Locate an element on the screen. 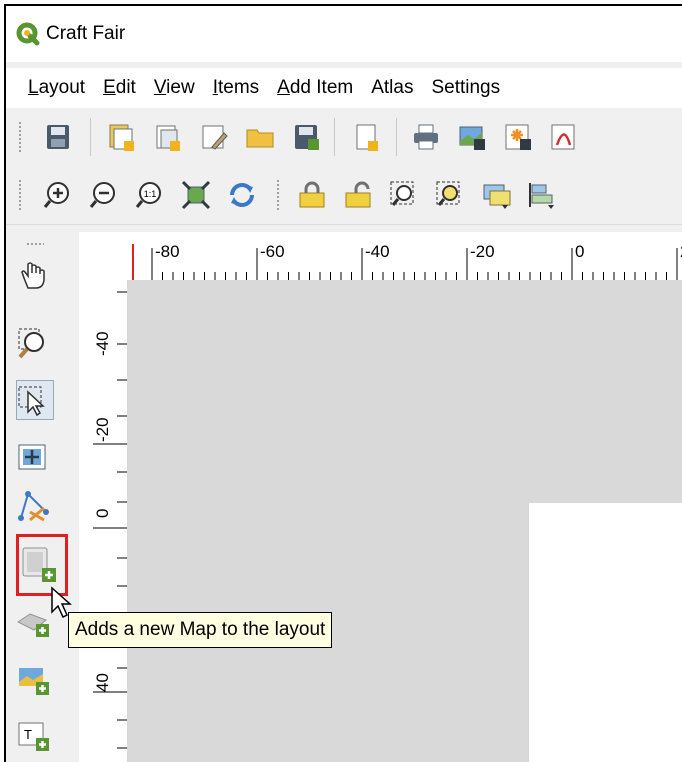  new-page-icon is located at coordinates (366, 137).